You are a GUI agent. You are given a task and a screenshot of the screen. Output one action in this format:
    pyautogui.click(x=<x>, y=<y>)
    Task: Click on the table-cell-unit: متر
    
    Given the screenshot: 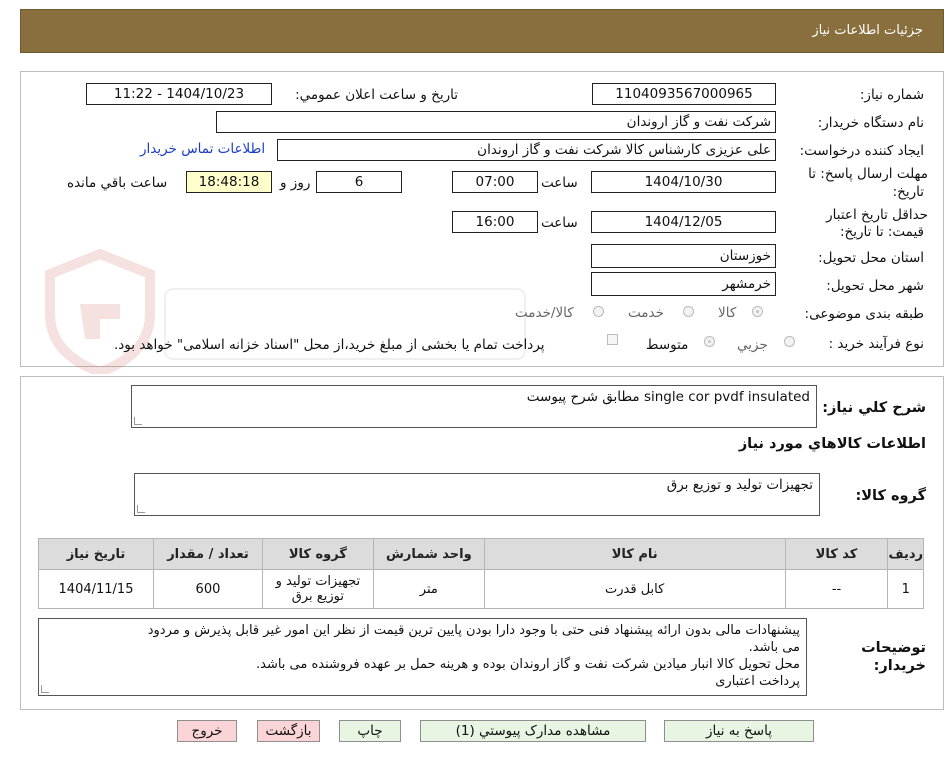 What is the action you would take?
    pyautogui.click(x=428, y=589)
    